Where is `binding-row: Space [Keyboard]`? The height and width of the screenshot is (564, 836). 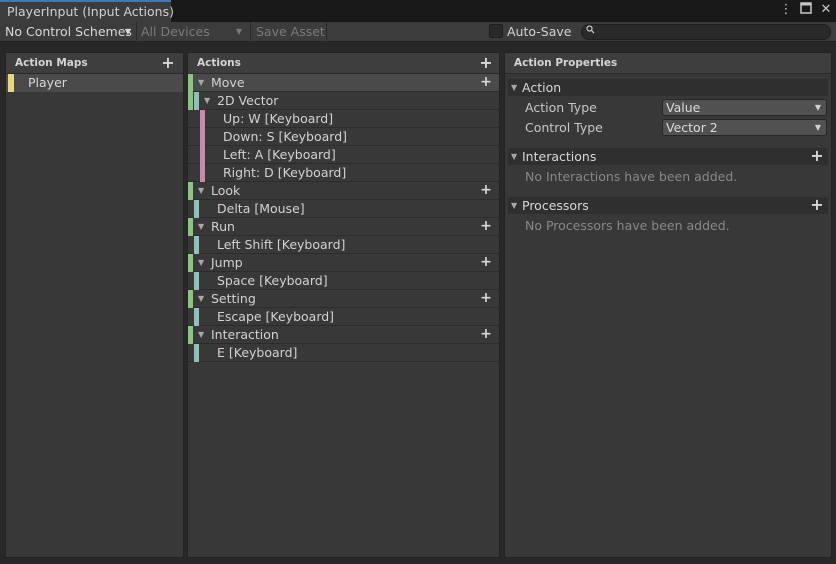 binding-row: Space [Keyboard] is located at coordinates (343, 281).